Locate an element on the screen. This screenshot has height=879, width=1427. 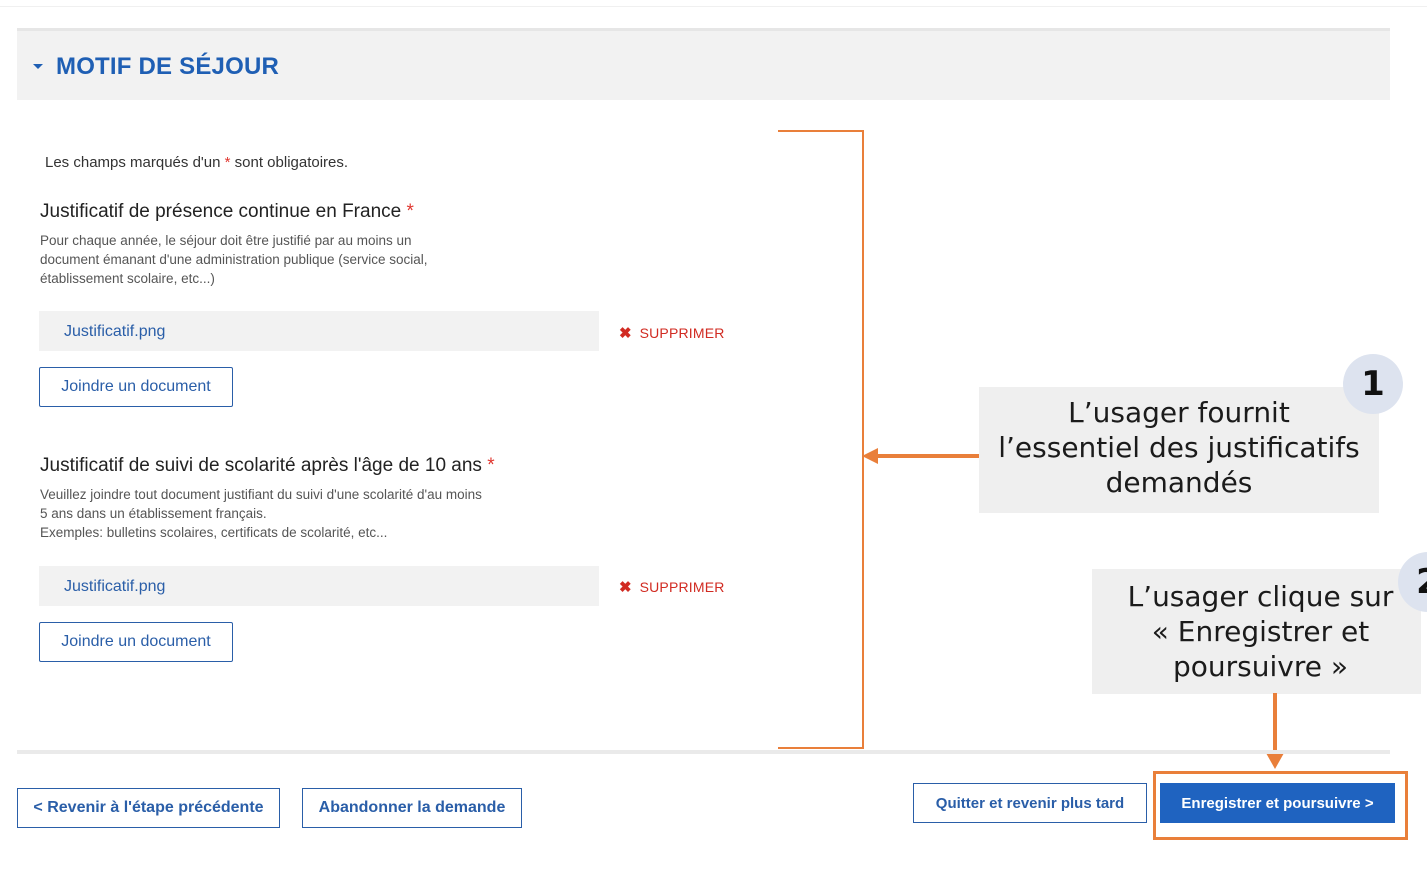
quit-later-button: Quitter et revenir plus tard is located at coordinates (1030, 803).